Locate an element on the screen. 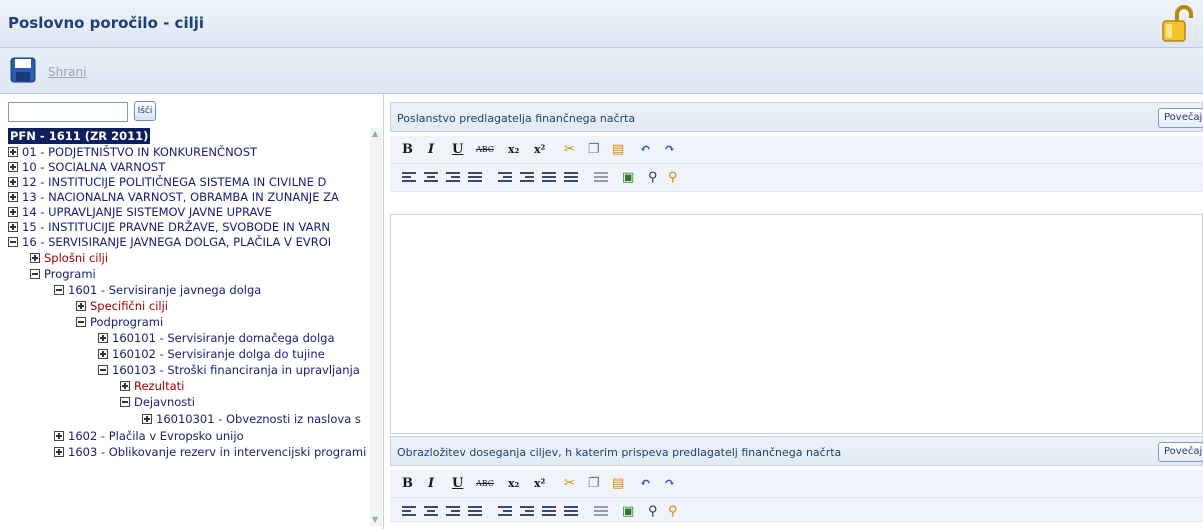 The height and width of the screenshot is (529, 1203). tree-item: 14 - UPRAVLJANJE SISTEMOV JAVNE UPRAVE is located at coordinates (140, 212).